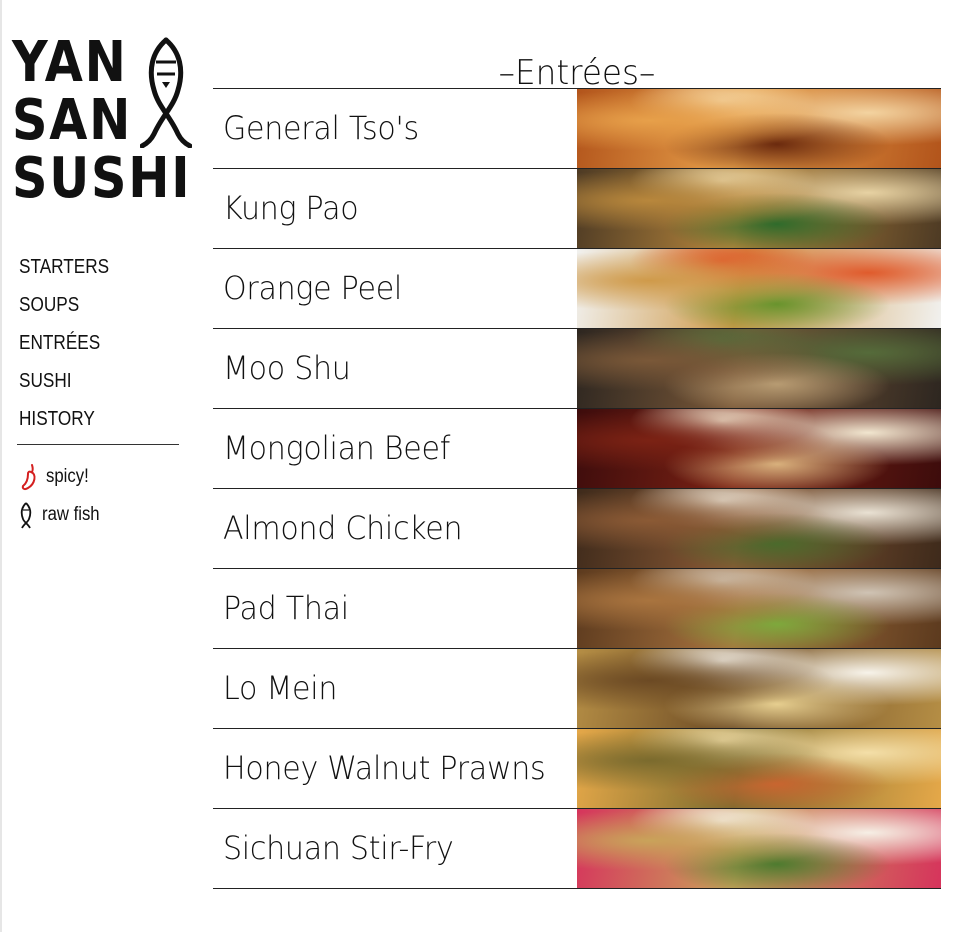 The image size is (953, 932). I want to click on menu-item-row: Moo Shu, so click(577, 369).